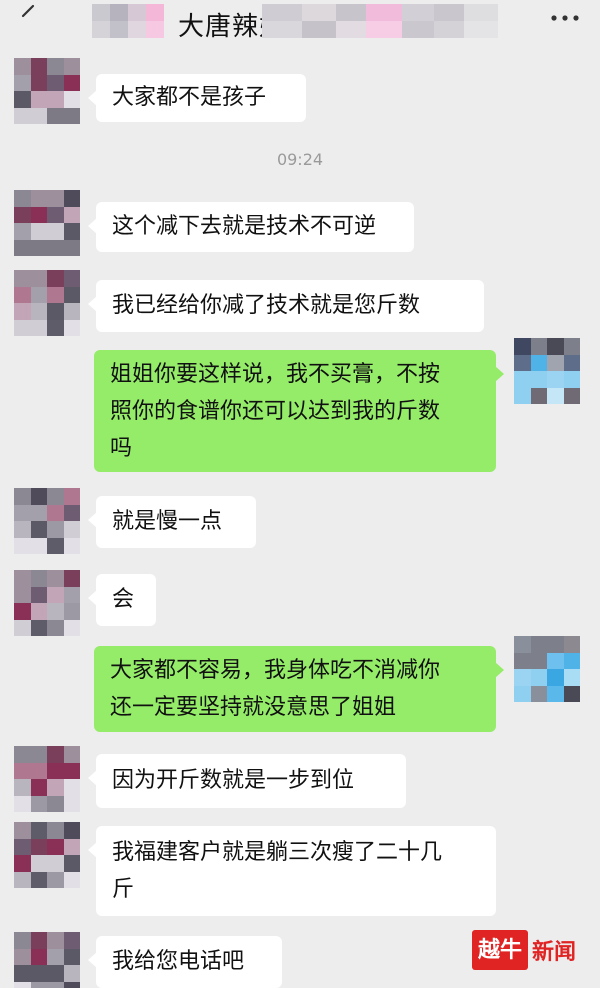  Describe the element at coordinates (292, 871) in the screenshot. I see `message-bubble-incoming: 我福建客户就是躺三次瘦了二十几 斤` at that location.